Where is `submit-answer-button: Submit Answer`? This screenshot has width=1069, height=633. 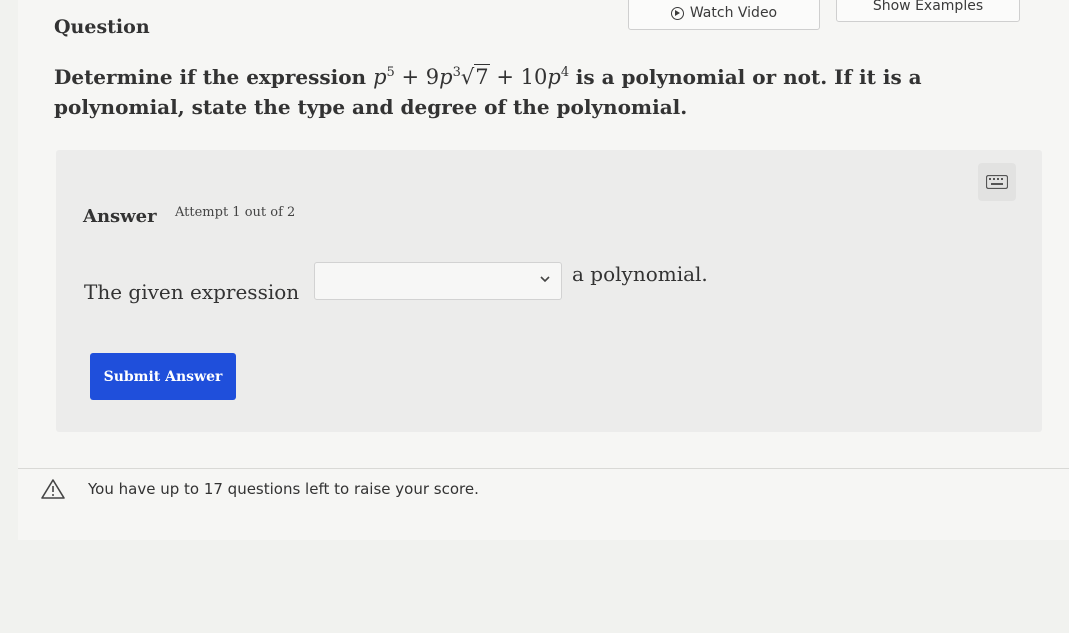
submit-answer-button: Submit Answer is located at coordinates (163, 376).